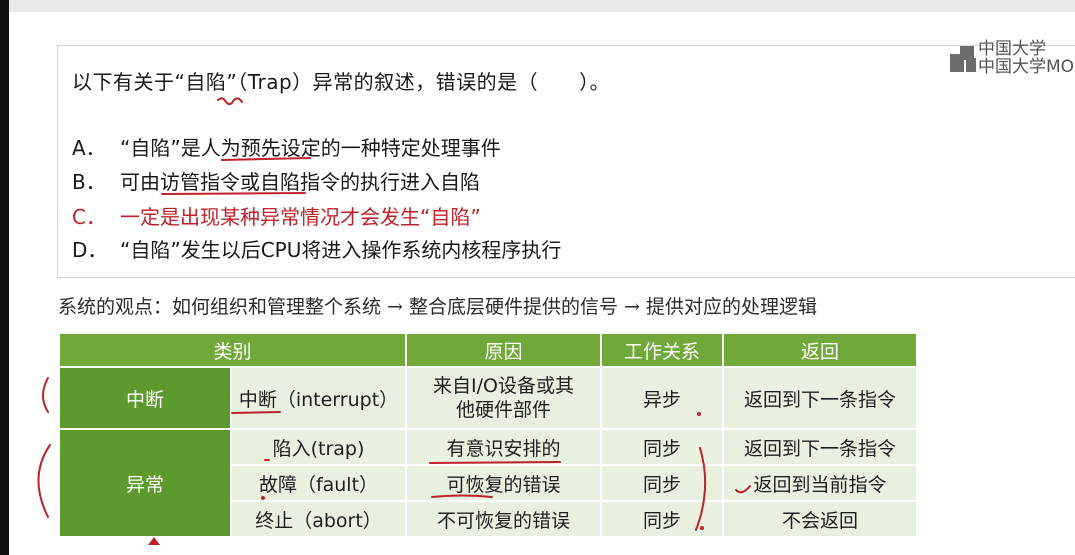  Describe the element at coordinates (318, 398) in the screenshot. I see `interrupt-name: 中断（interrupt）` at that location.